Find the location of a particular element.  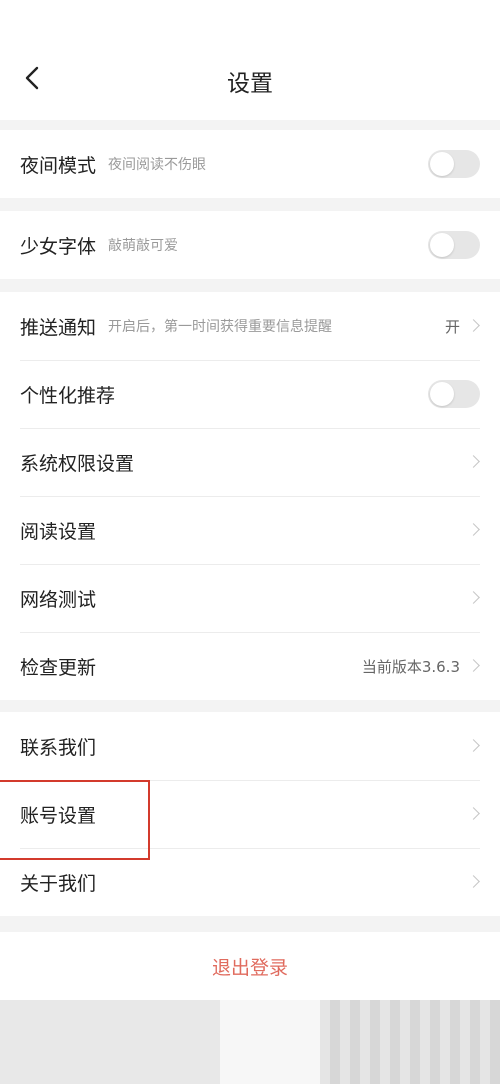

setting-label: 网络测试 is located at coordinates (58, 599).